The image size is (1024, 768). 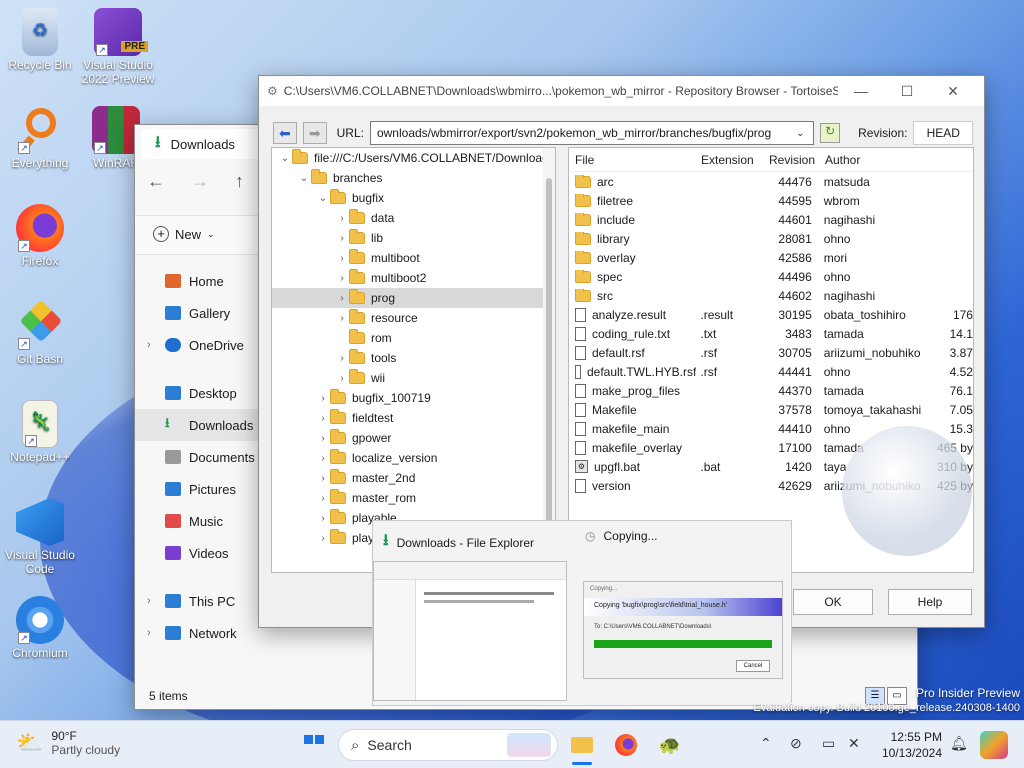 What do you see at coordinates (458, 542) in the screenshot?
I see `thumbnail-title-explorer: ⭳ Downloads - File Explorer` at bounding box center [458, 542].